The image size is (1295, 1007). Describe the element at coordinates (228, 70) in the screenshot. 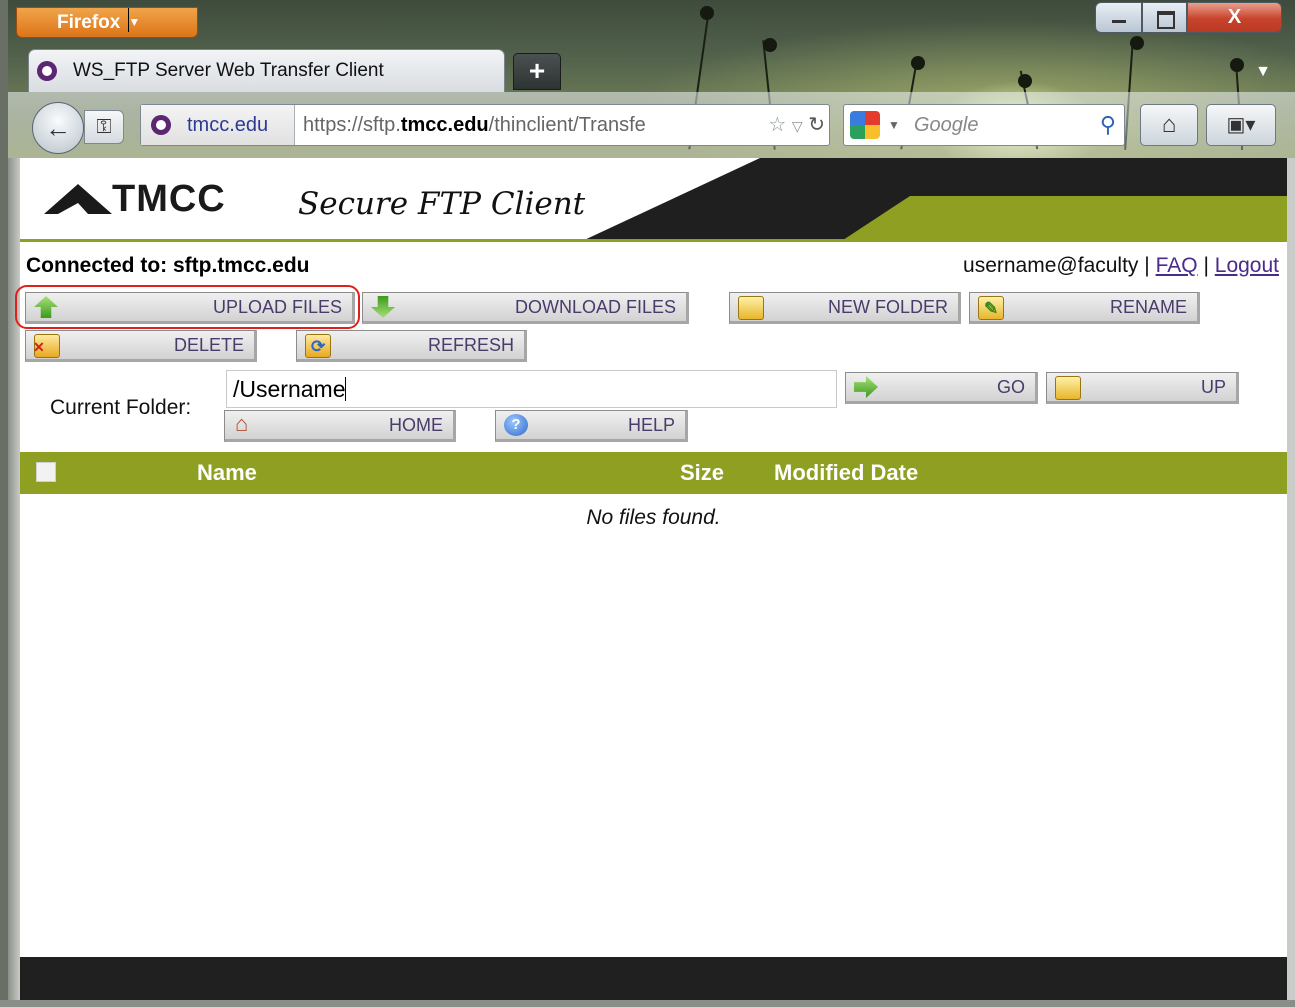

I see `tab-title: WS_FTP Server Web Transfer Client` at that location.